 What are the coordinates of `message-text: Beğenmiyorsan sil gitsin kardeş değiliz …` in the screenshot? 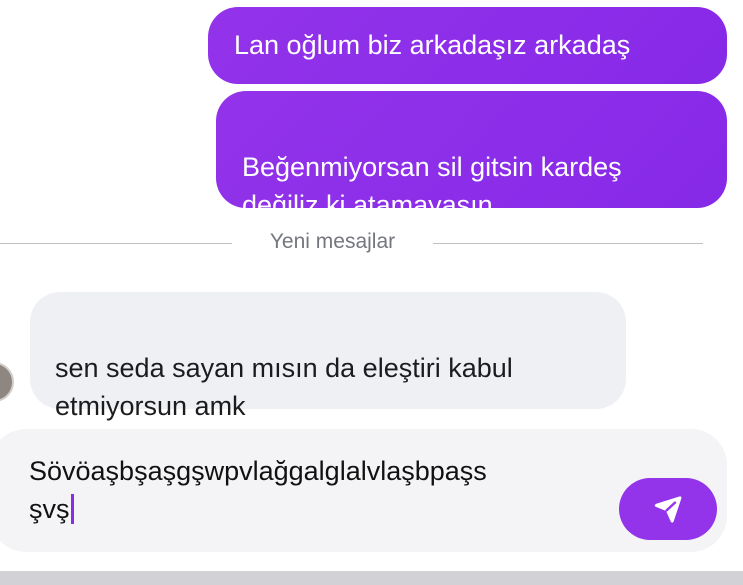 It's located at (432, 186).